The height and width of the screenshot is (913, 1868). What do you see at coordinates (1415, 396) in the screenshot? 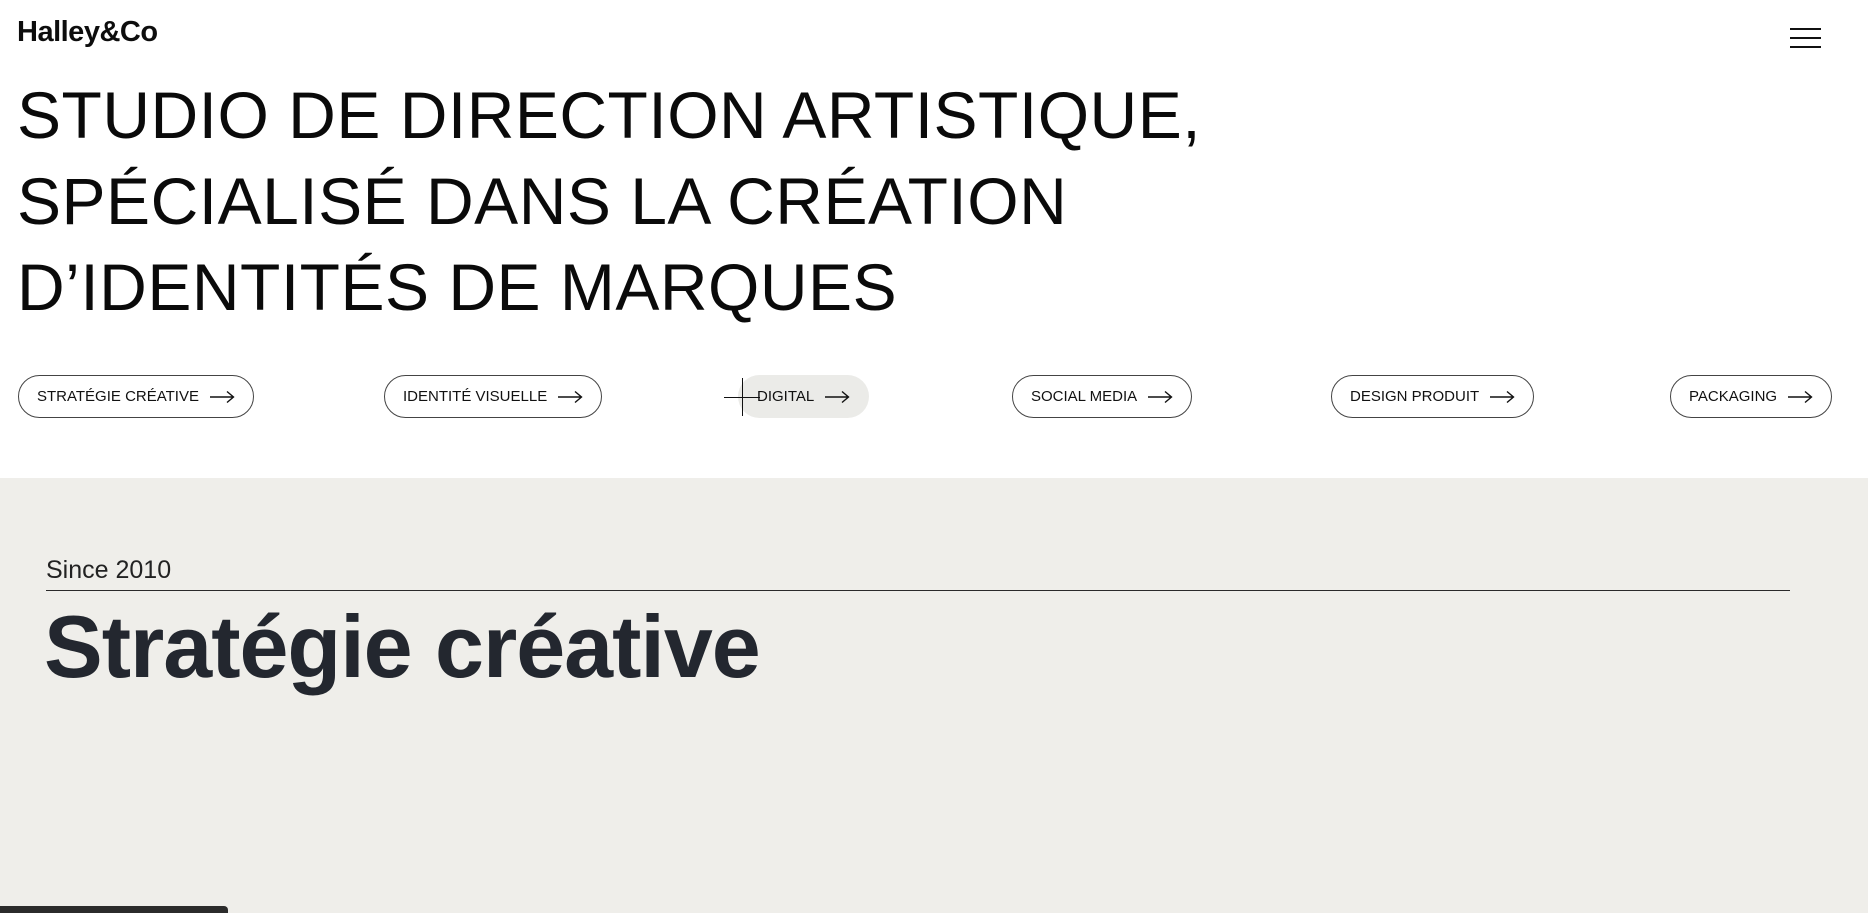
I see `service-label: DESIGN PRODUIT` at bounding box center [1415, 396].